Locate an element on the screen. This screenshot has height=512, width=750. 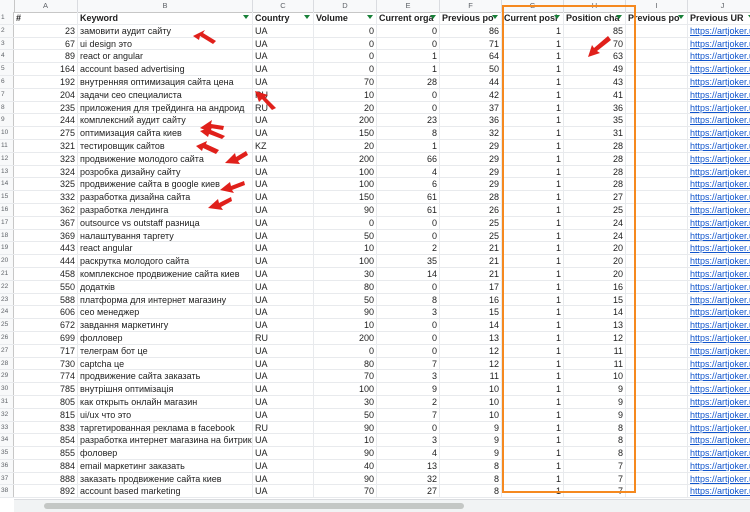
cell-rank: 892 is located at coordinates (46, 491).